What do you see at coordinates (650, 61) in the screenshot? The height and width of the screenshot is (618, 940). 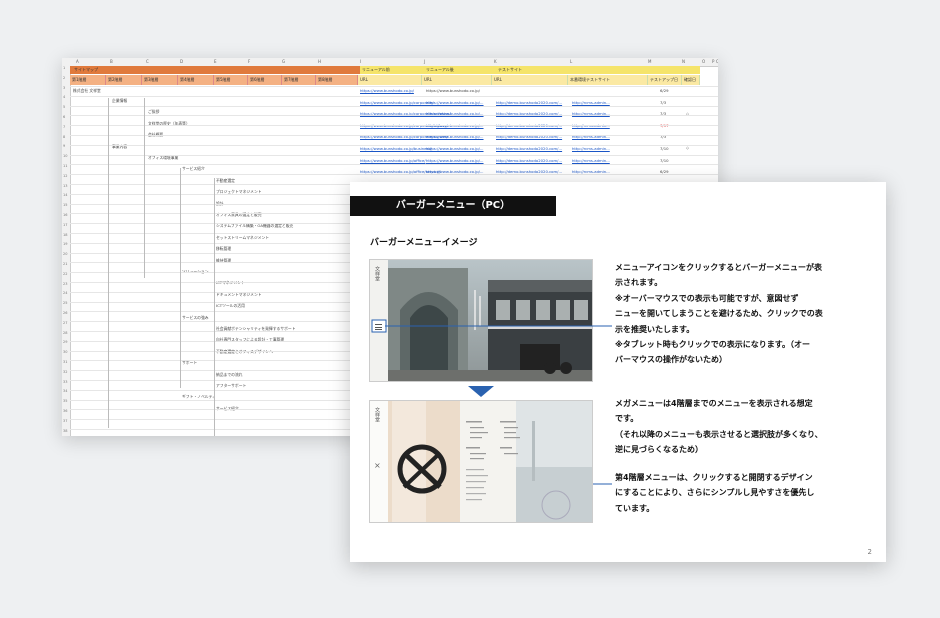 I see `column-letter: M` at bounding box center [650, 61].